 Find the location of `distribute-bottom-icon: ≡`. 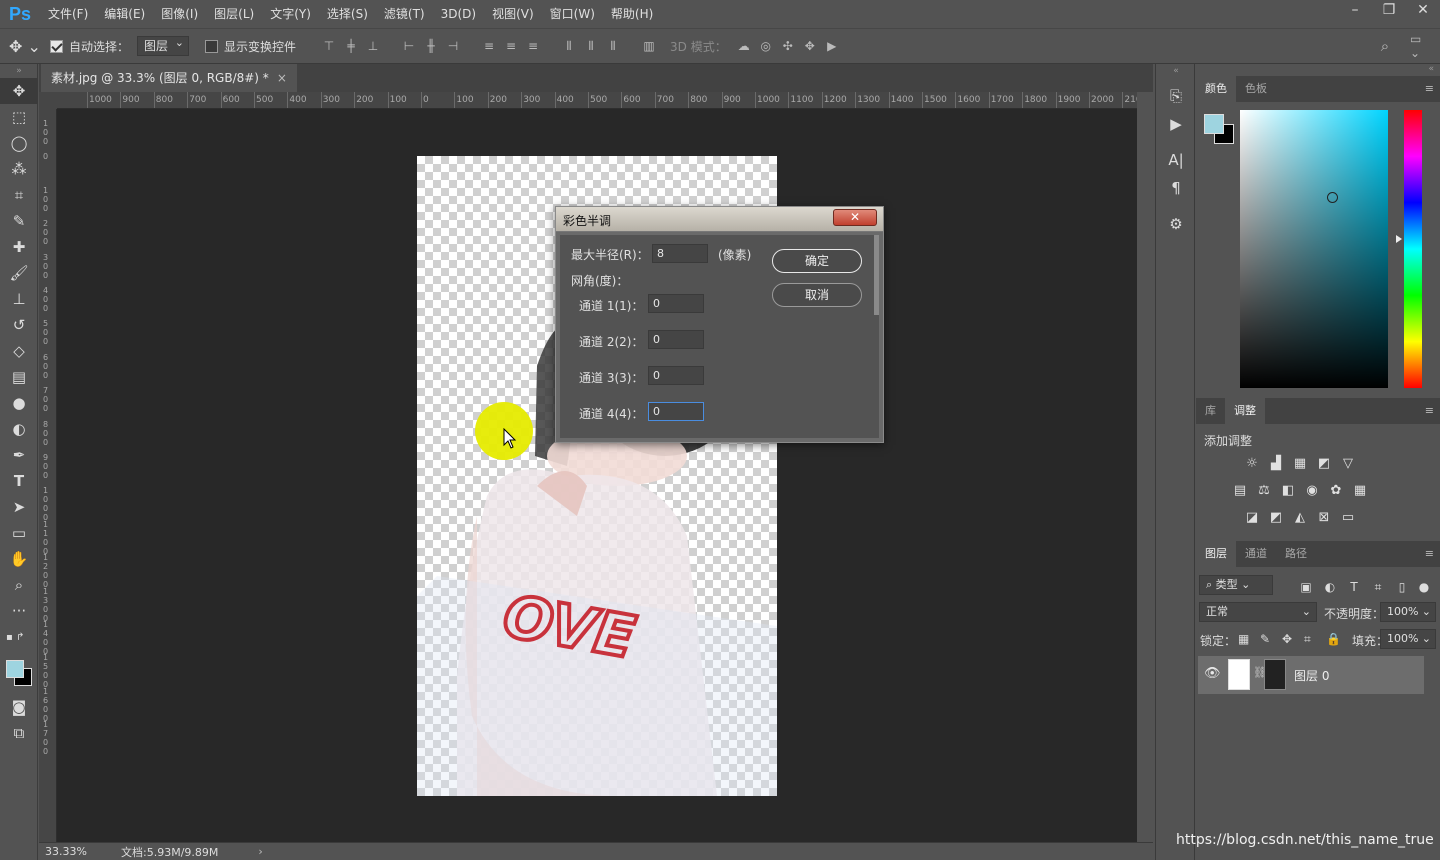

distribute-bottom-icon: ≡ is located at coordinates (533, 46).